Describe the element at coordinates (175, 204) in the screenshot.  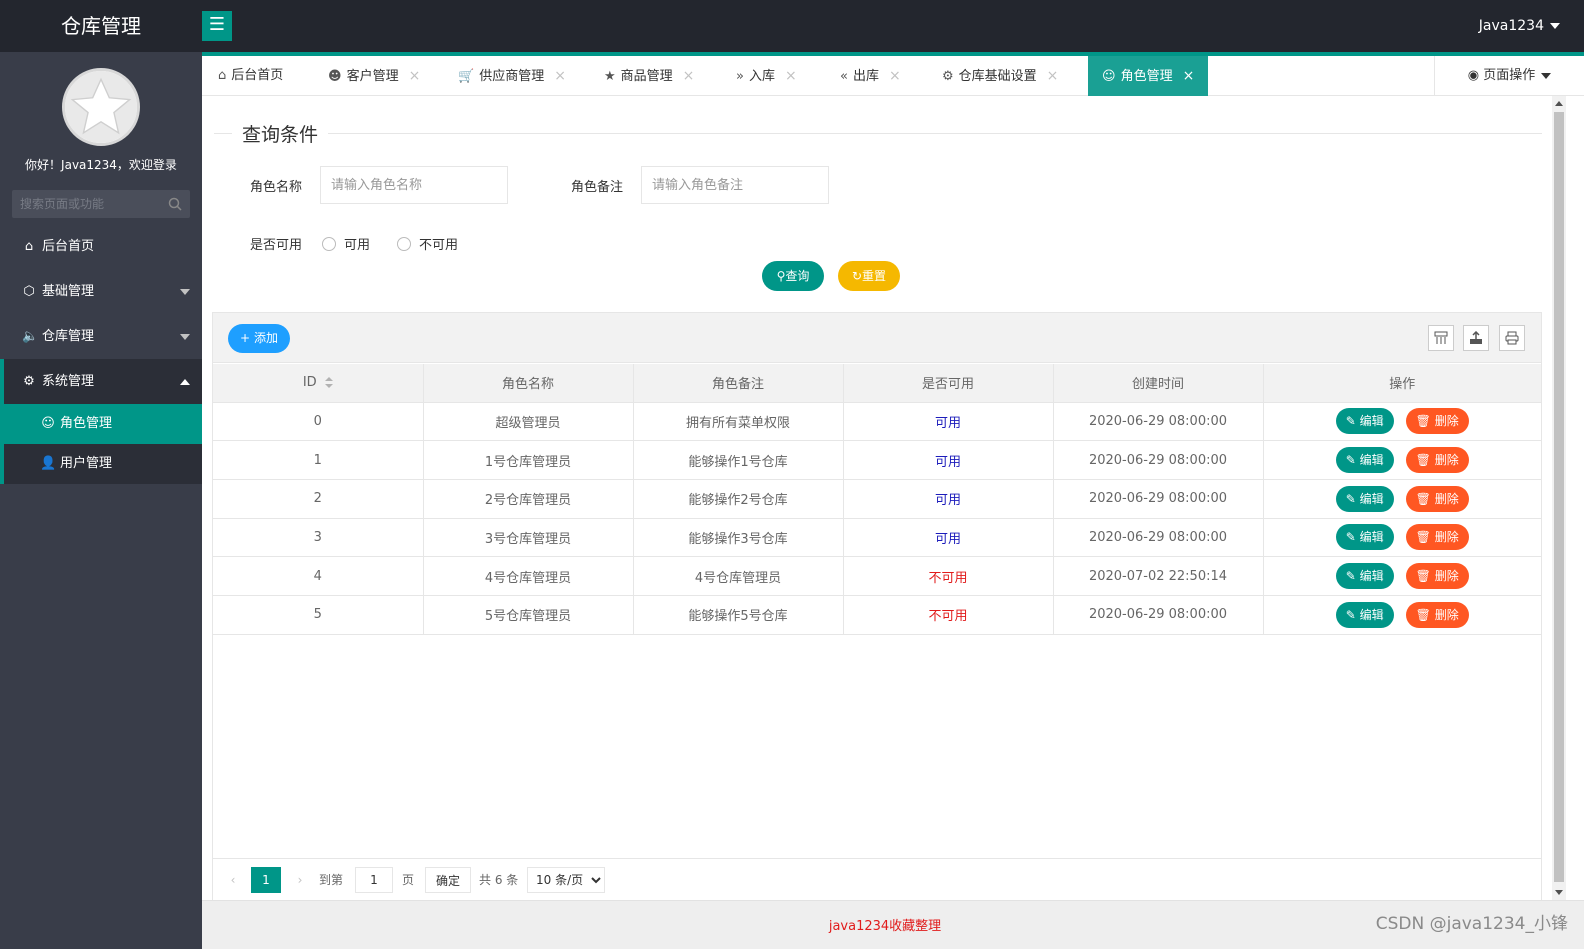
I see `search-icon` at that location.